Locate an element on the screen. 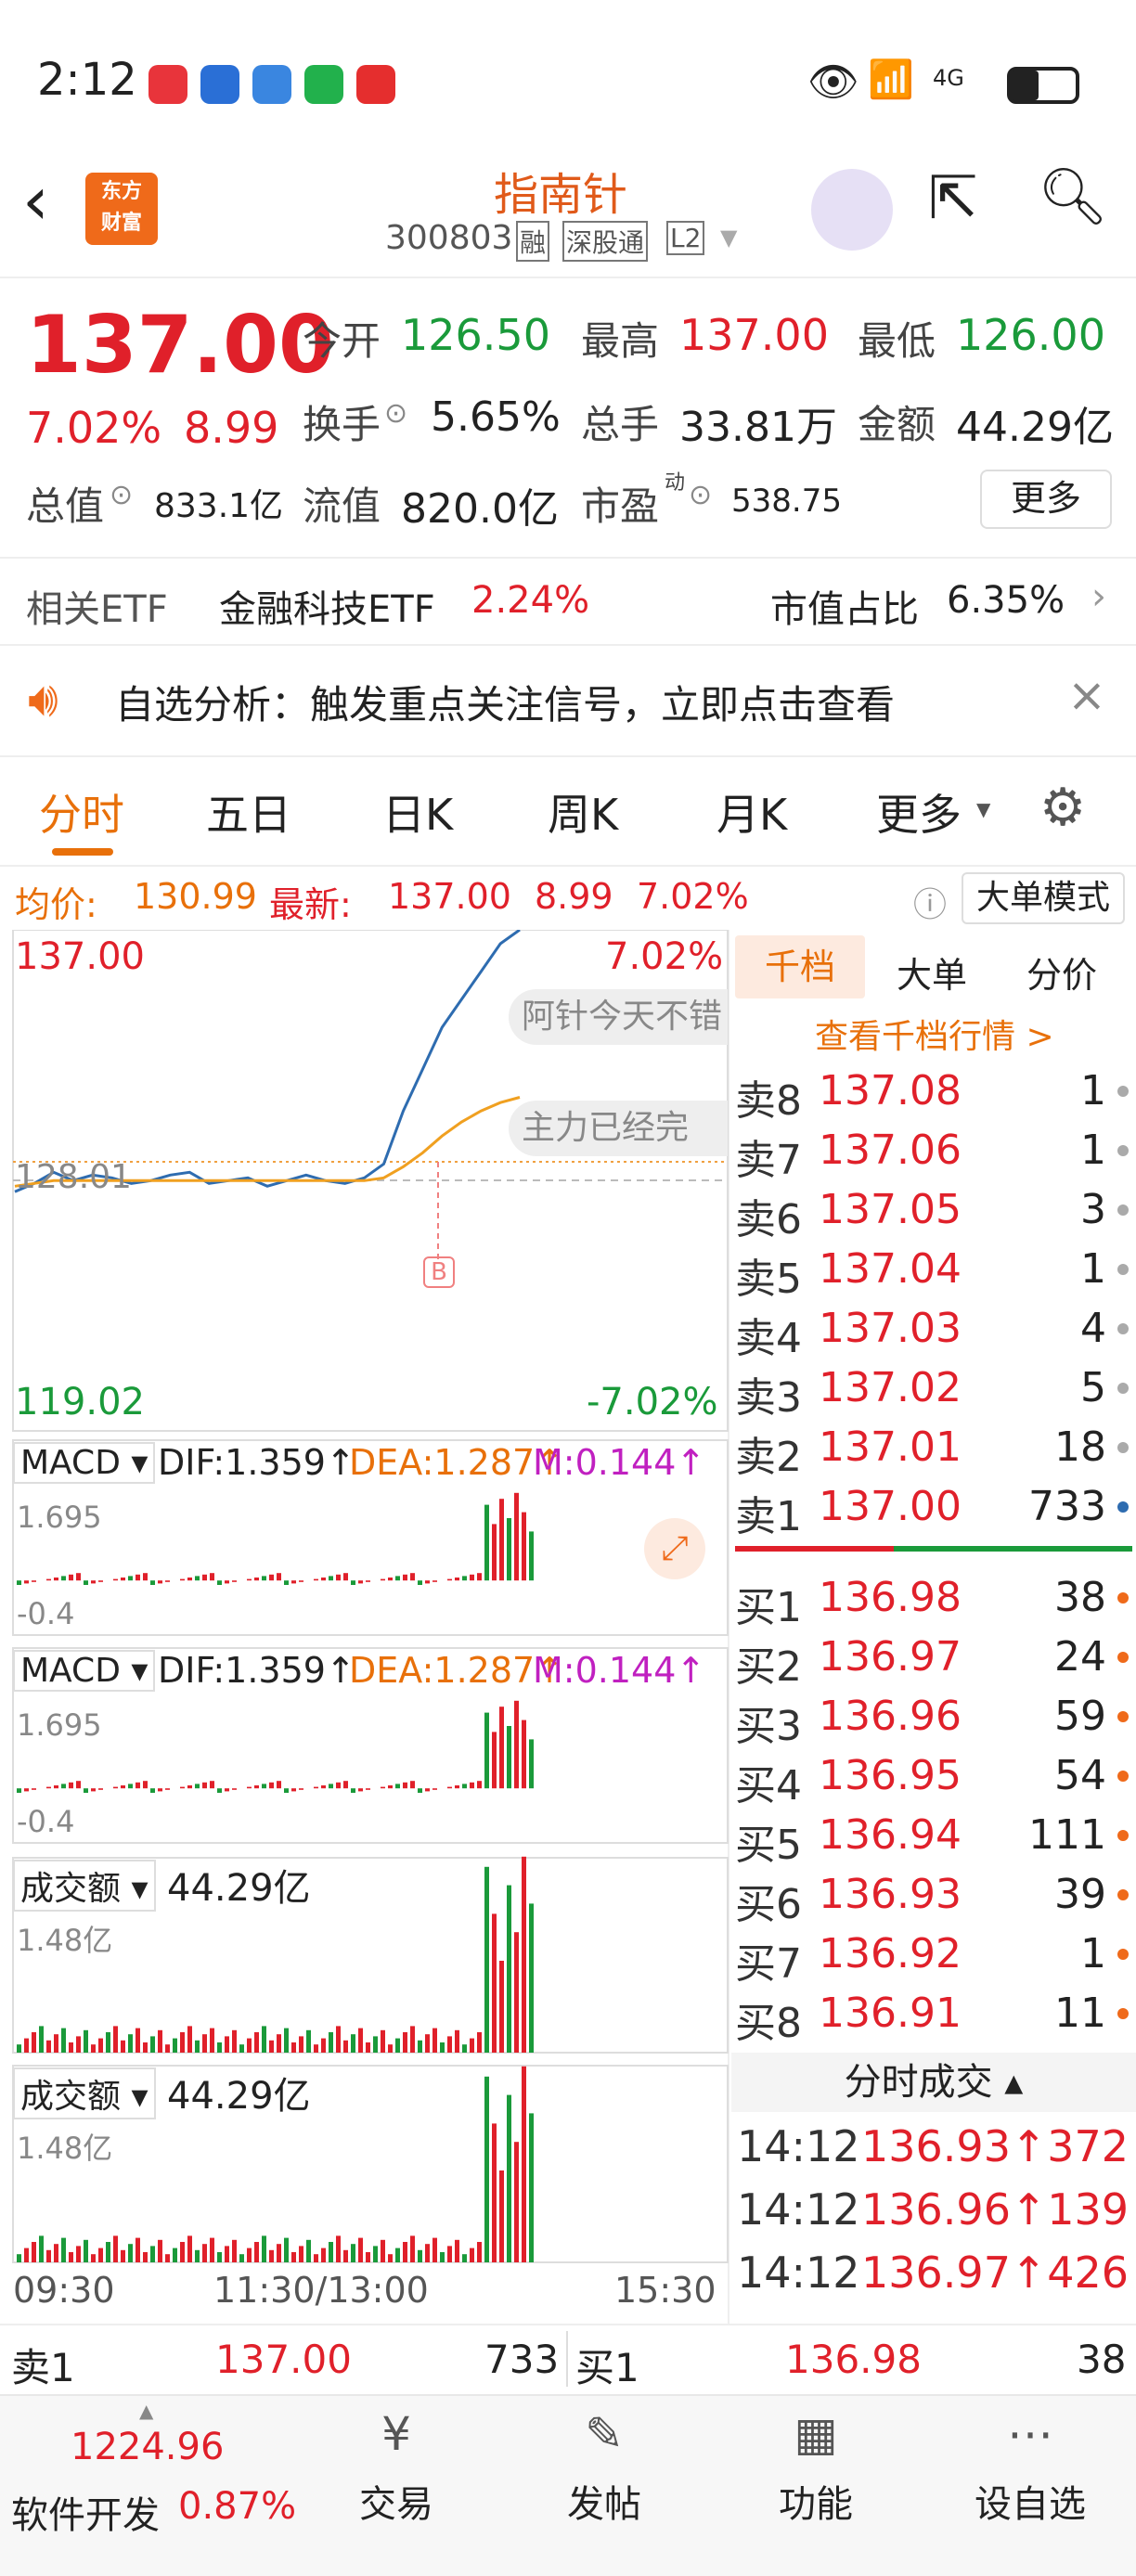  index-name: 软件开发 is located at coordinates (85, 2512).